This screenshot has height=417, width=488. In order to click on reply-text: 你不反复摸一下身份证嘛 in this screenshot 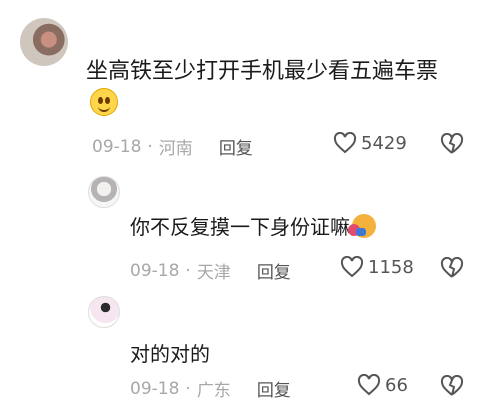, I will do `click(253, 227)`.